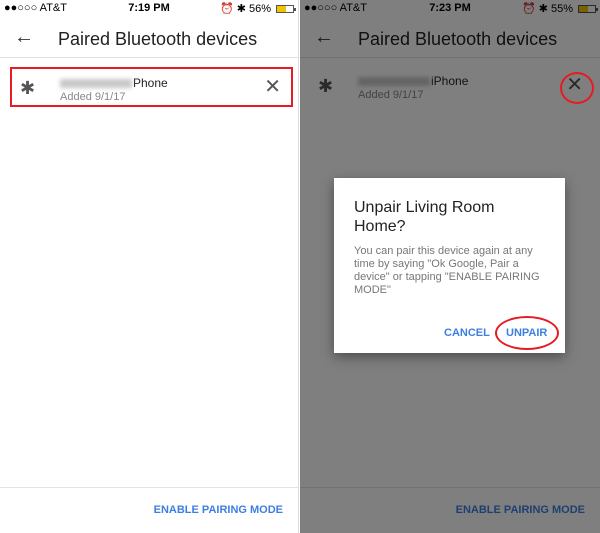 The height and width of the screenshot is (533, 600). I want to click on unpair-button: UNPAIR, so click(526, 333).